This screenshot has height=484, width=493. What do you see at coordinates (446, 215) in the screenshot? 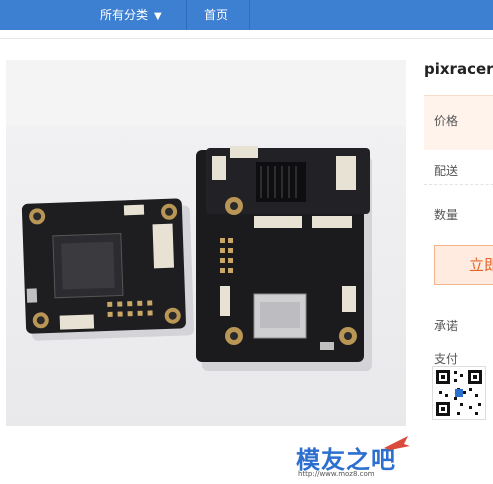
I see `quantity-label: 数量` at bounding box center [446, 215].